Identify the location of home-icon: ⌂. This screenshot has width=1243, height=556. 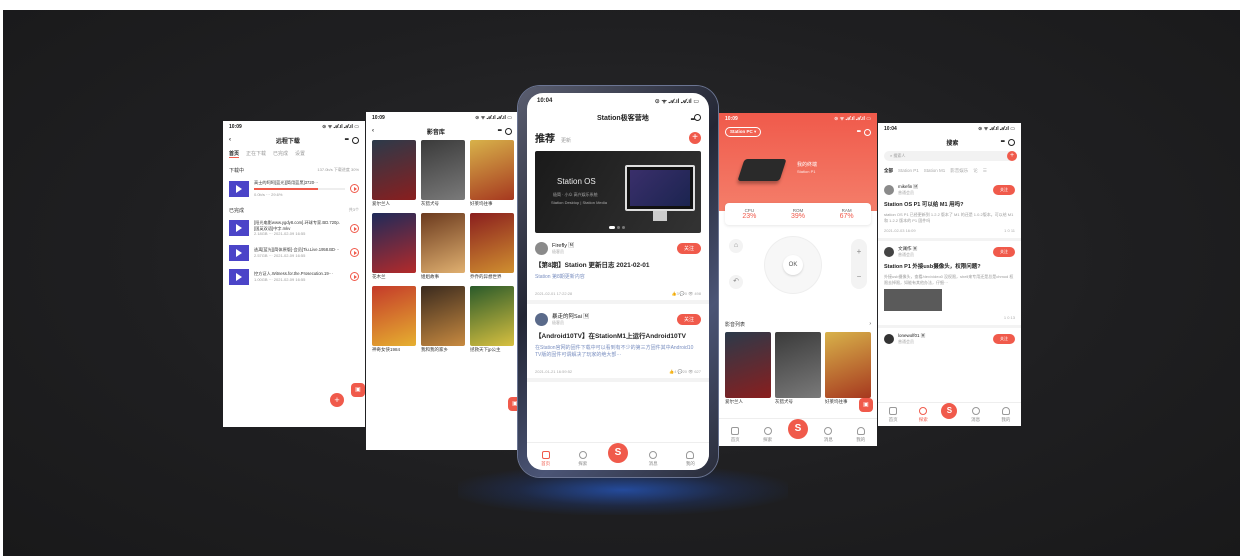
(736, 246).